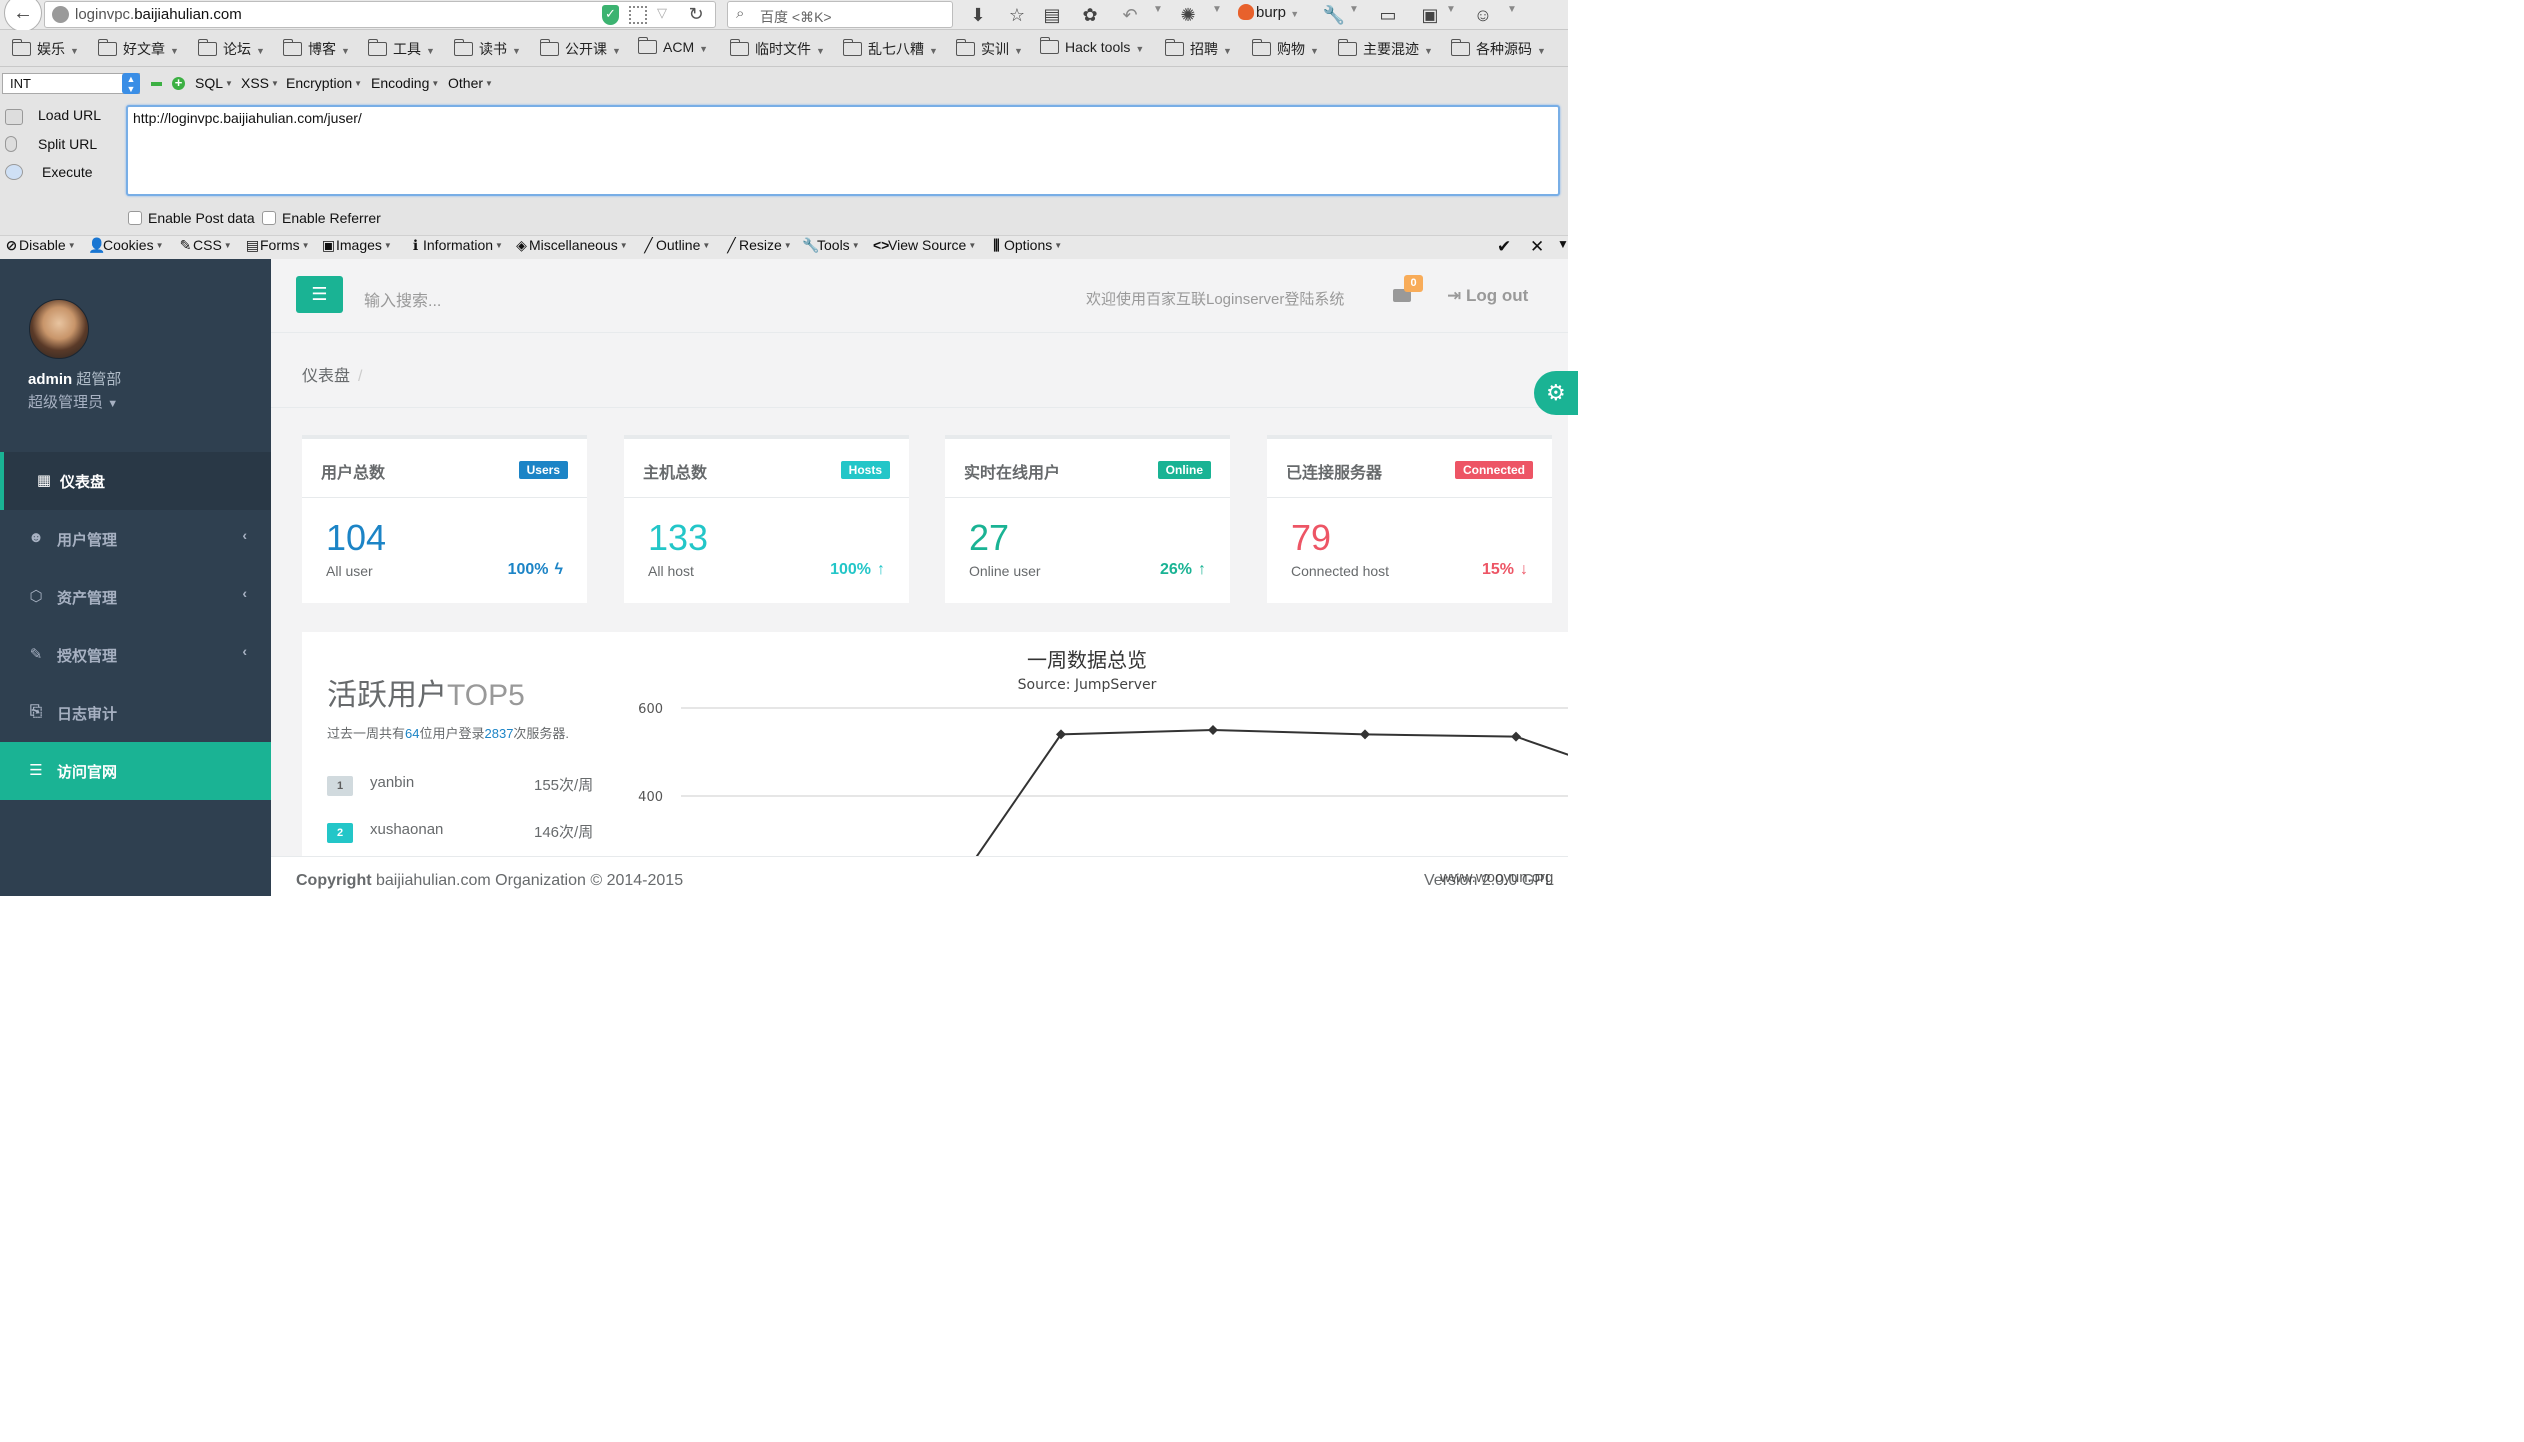  What do you see at coordinates (696, 15) in the screenshot?
I see `reload-button: ↻` at bounding box center [696, 15].